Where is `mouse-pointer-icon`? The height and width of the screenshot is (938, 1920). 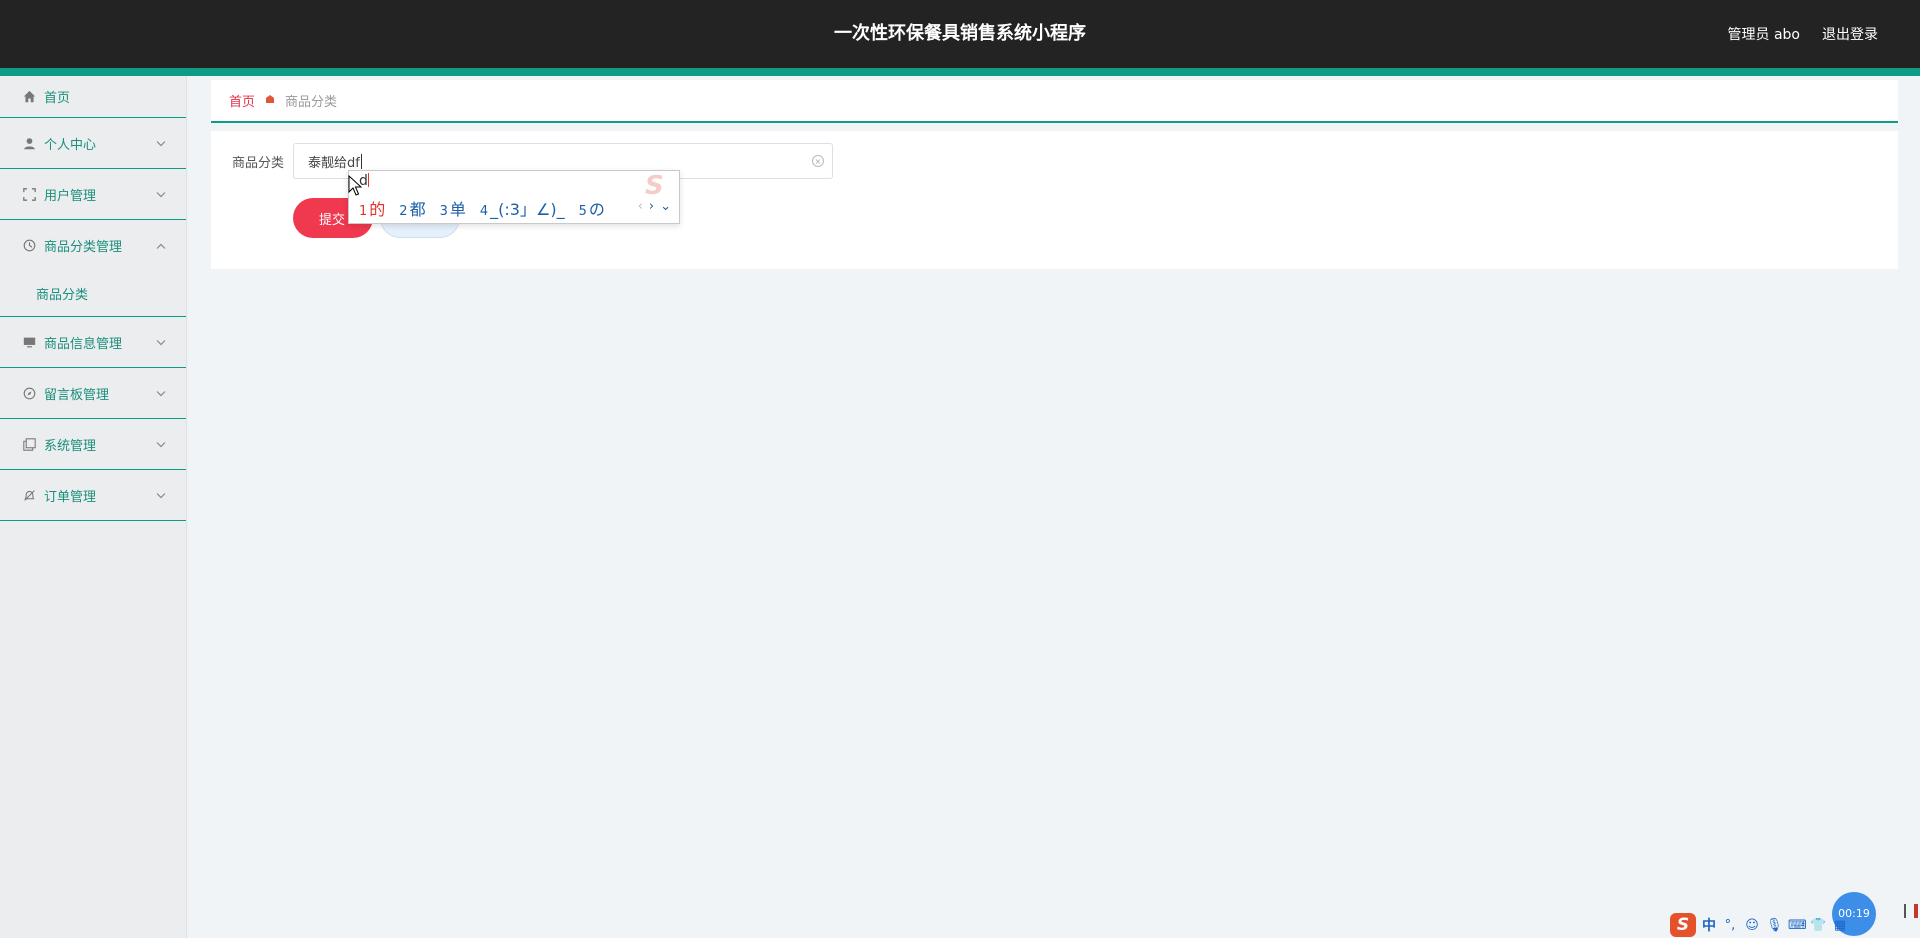 mouse-pointer-icon is located at coordinates (355, 187).